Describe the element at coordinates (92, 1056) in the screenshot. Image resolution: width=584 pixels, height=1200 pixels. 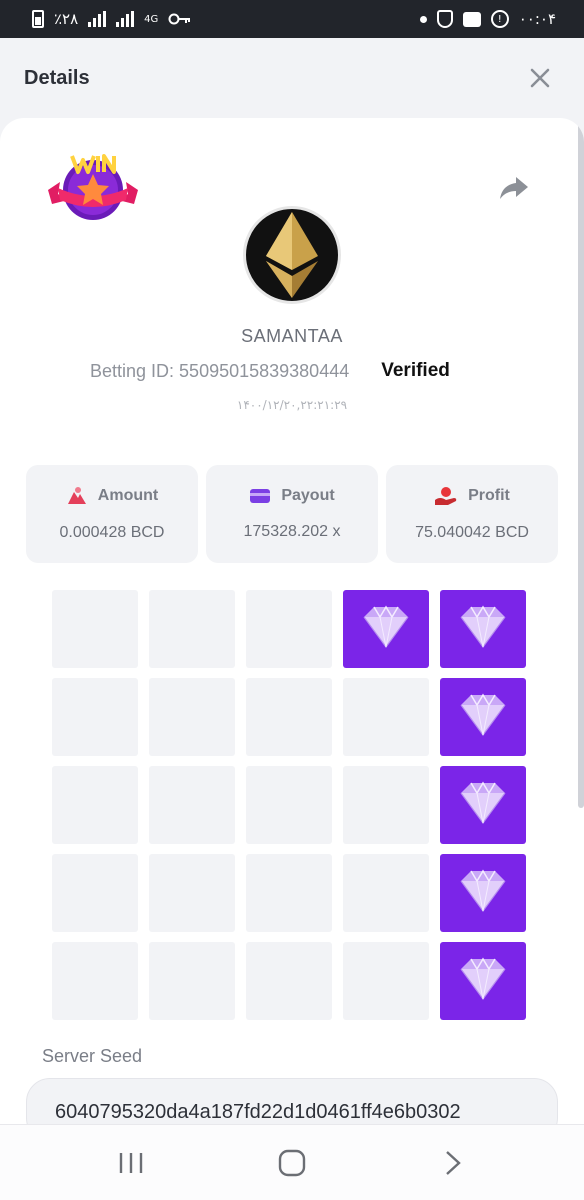
I see `server-seed-label: Server Seed` at that location.